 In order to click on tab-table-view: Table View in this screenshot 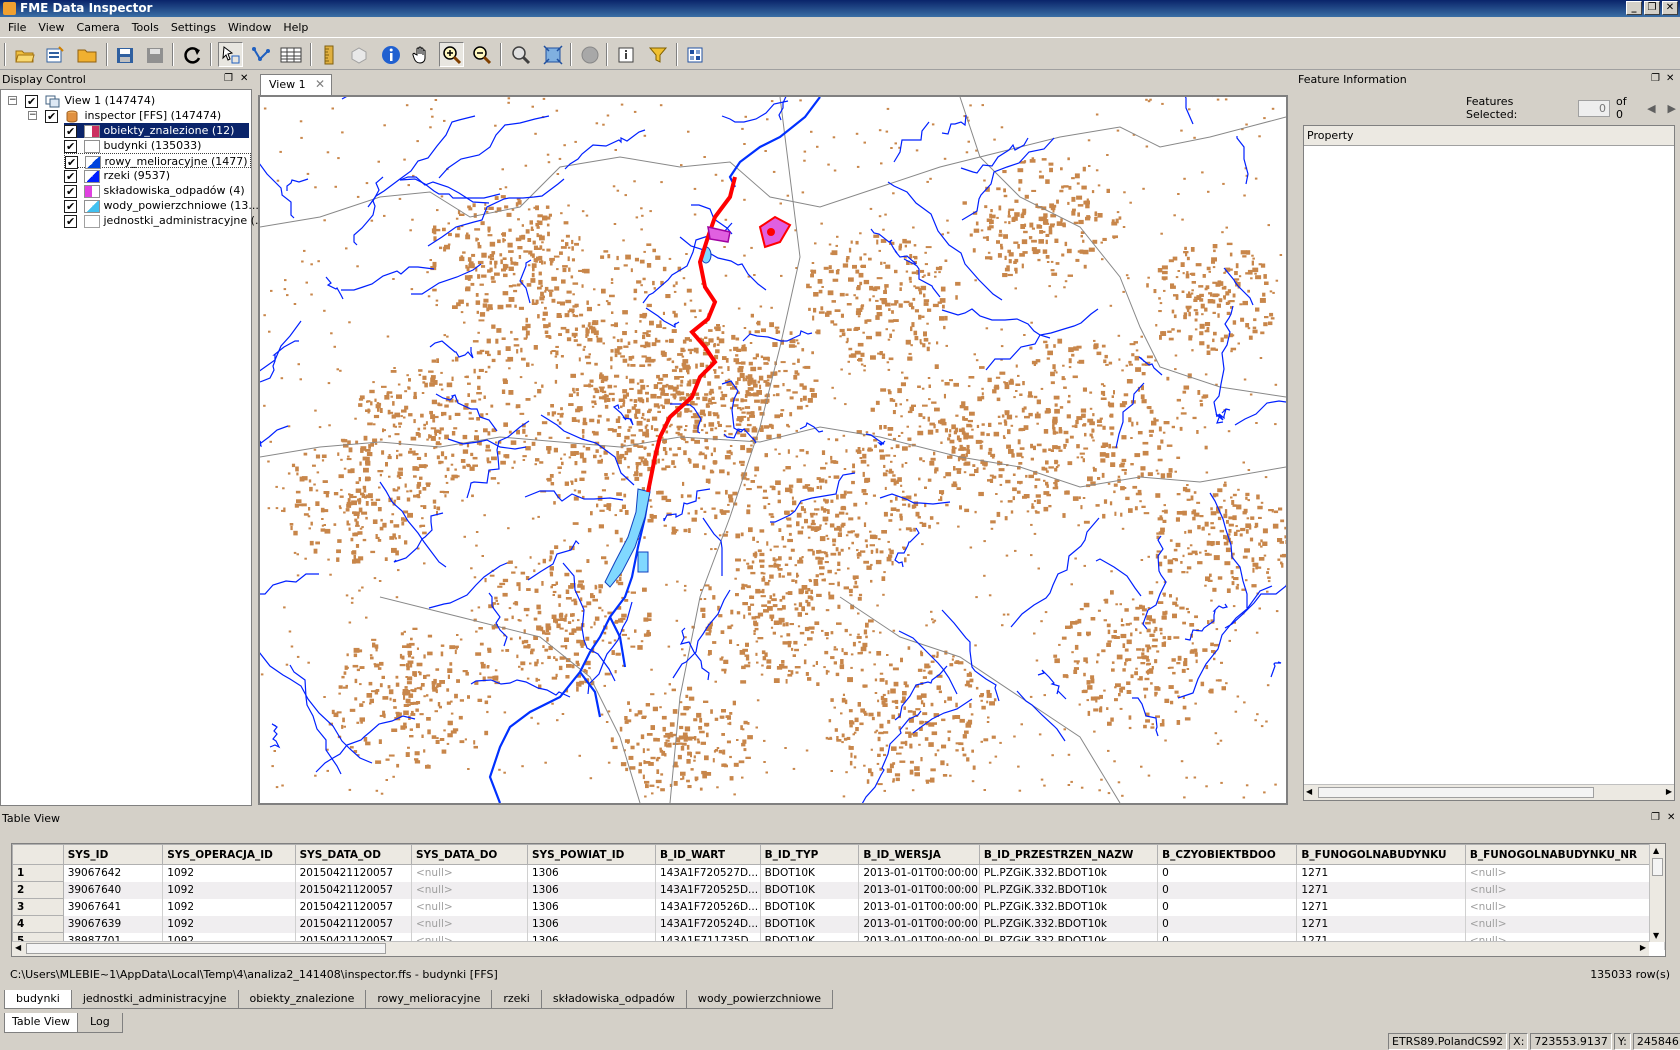, I will do `click(41, 1023)`.